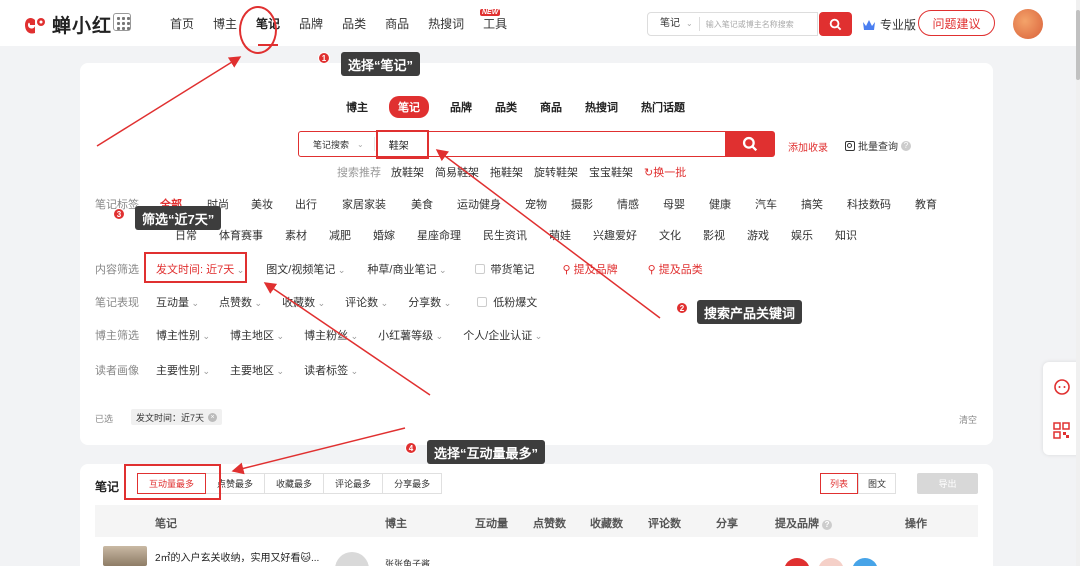 The height and width of the screenshot is (566, 1080). I want to click on step-number: 3, so click(119, 214).